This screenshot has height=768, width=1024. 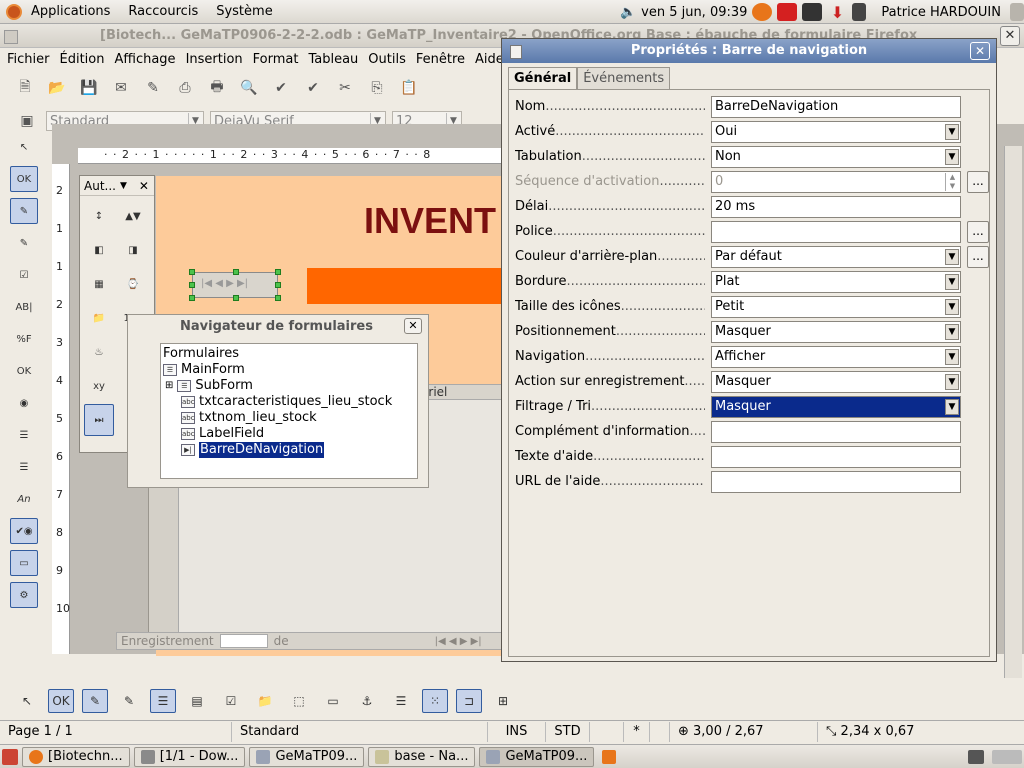 I want to click on selection-mode-status: STD, so click(x=568, y=731).